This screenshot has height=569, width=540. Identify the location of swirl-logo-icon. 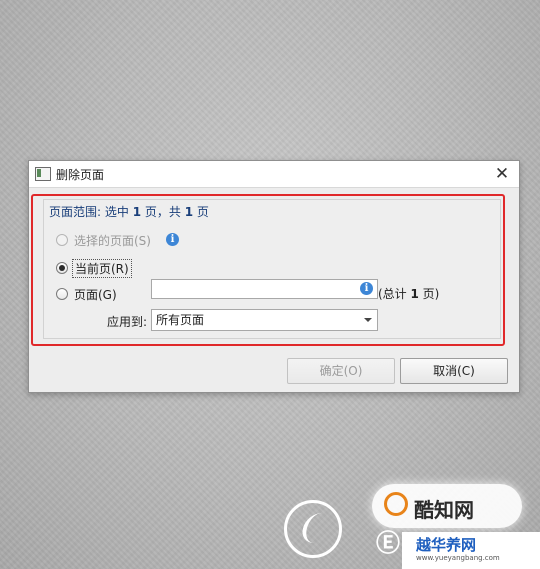
(313, 529).